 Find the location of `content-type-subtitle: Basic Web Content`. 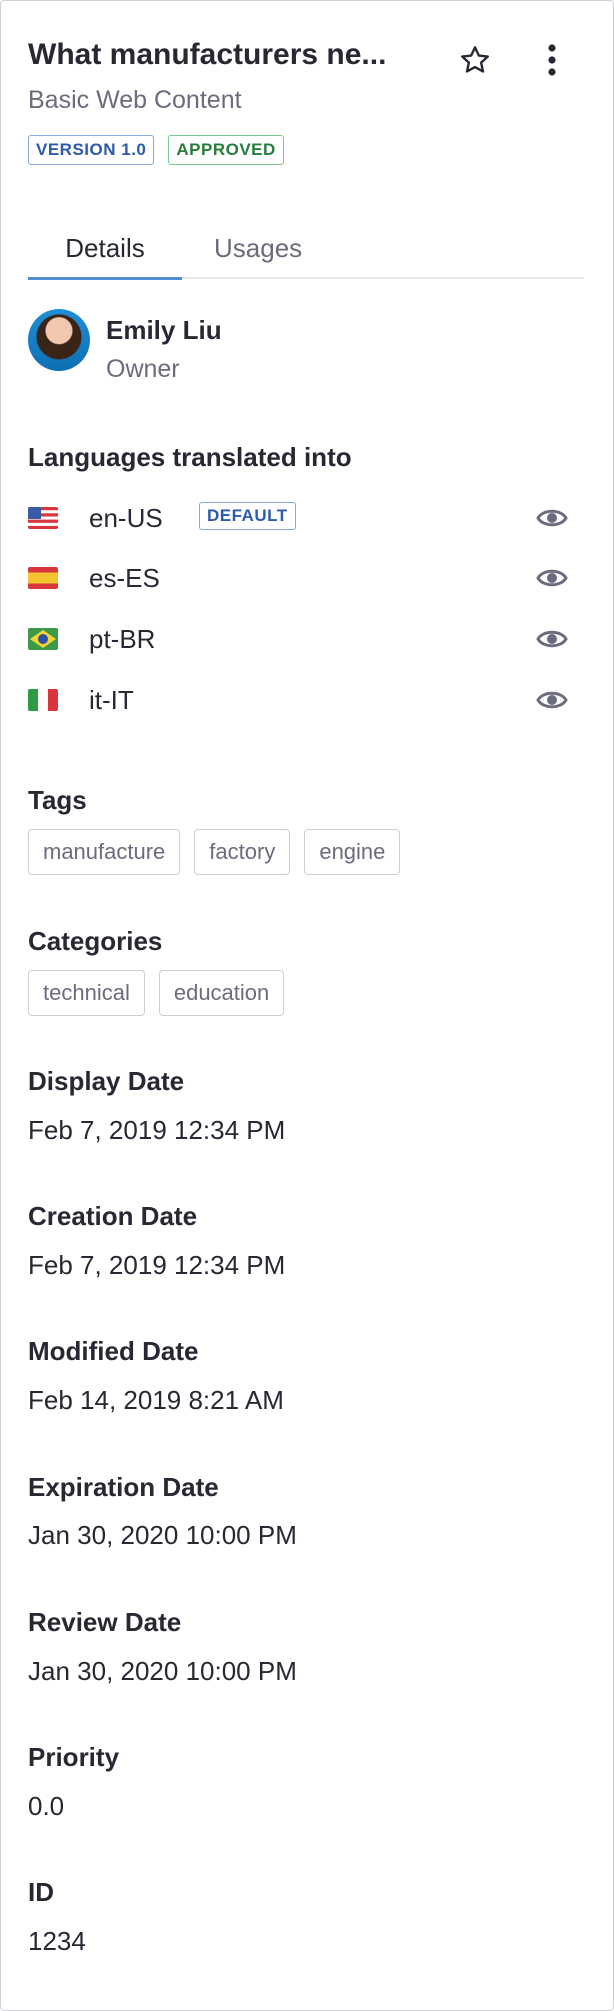

content-type-subtitle: Basic Web Content is located at coordinates (135, 100).